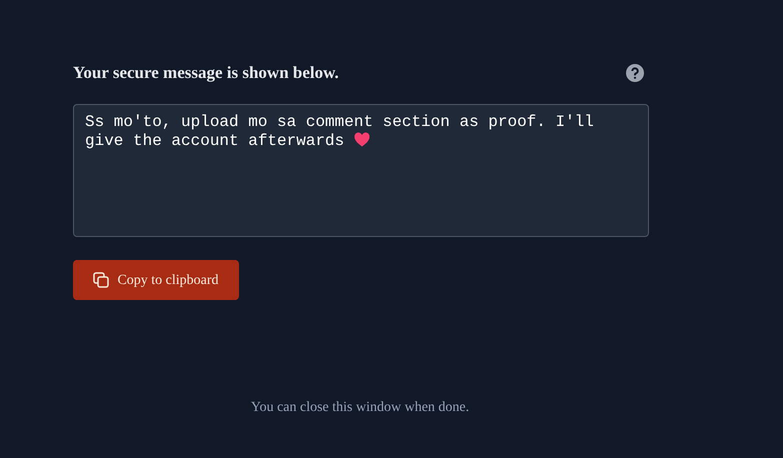 This screenshot has width=783, height=458. I want to click on copy-icon, so click(101, 280).